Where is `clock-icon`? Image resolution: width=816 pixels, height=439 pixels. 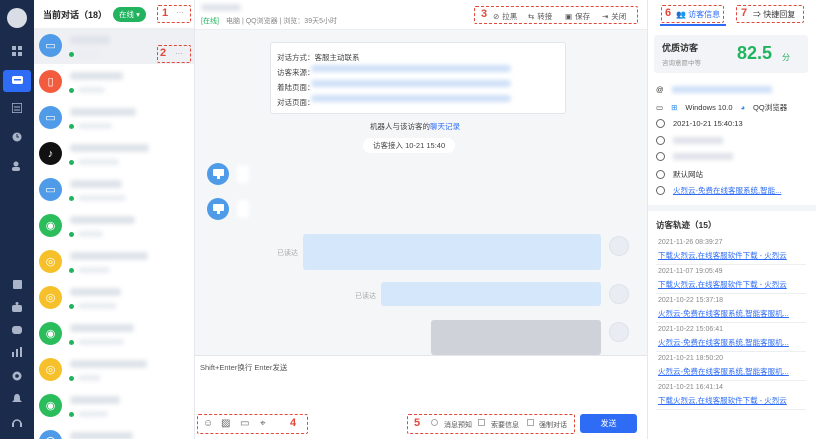
clock-icon is located at coordinates (17, 137).